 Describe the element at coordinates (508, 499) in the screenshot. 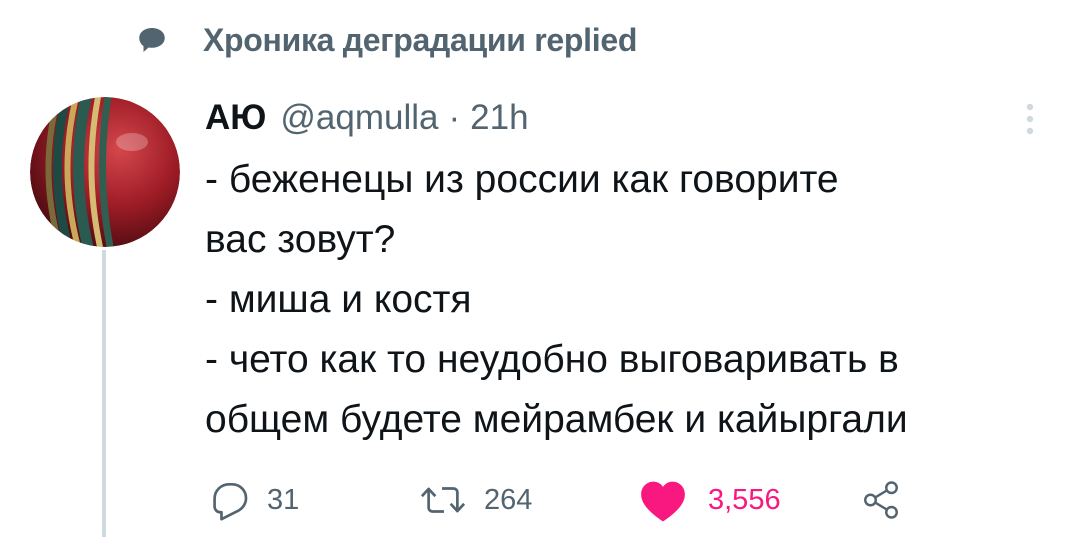

I see `retweet-count: 264` at that location.